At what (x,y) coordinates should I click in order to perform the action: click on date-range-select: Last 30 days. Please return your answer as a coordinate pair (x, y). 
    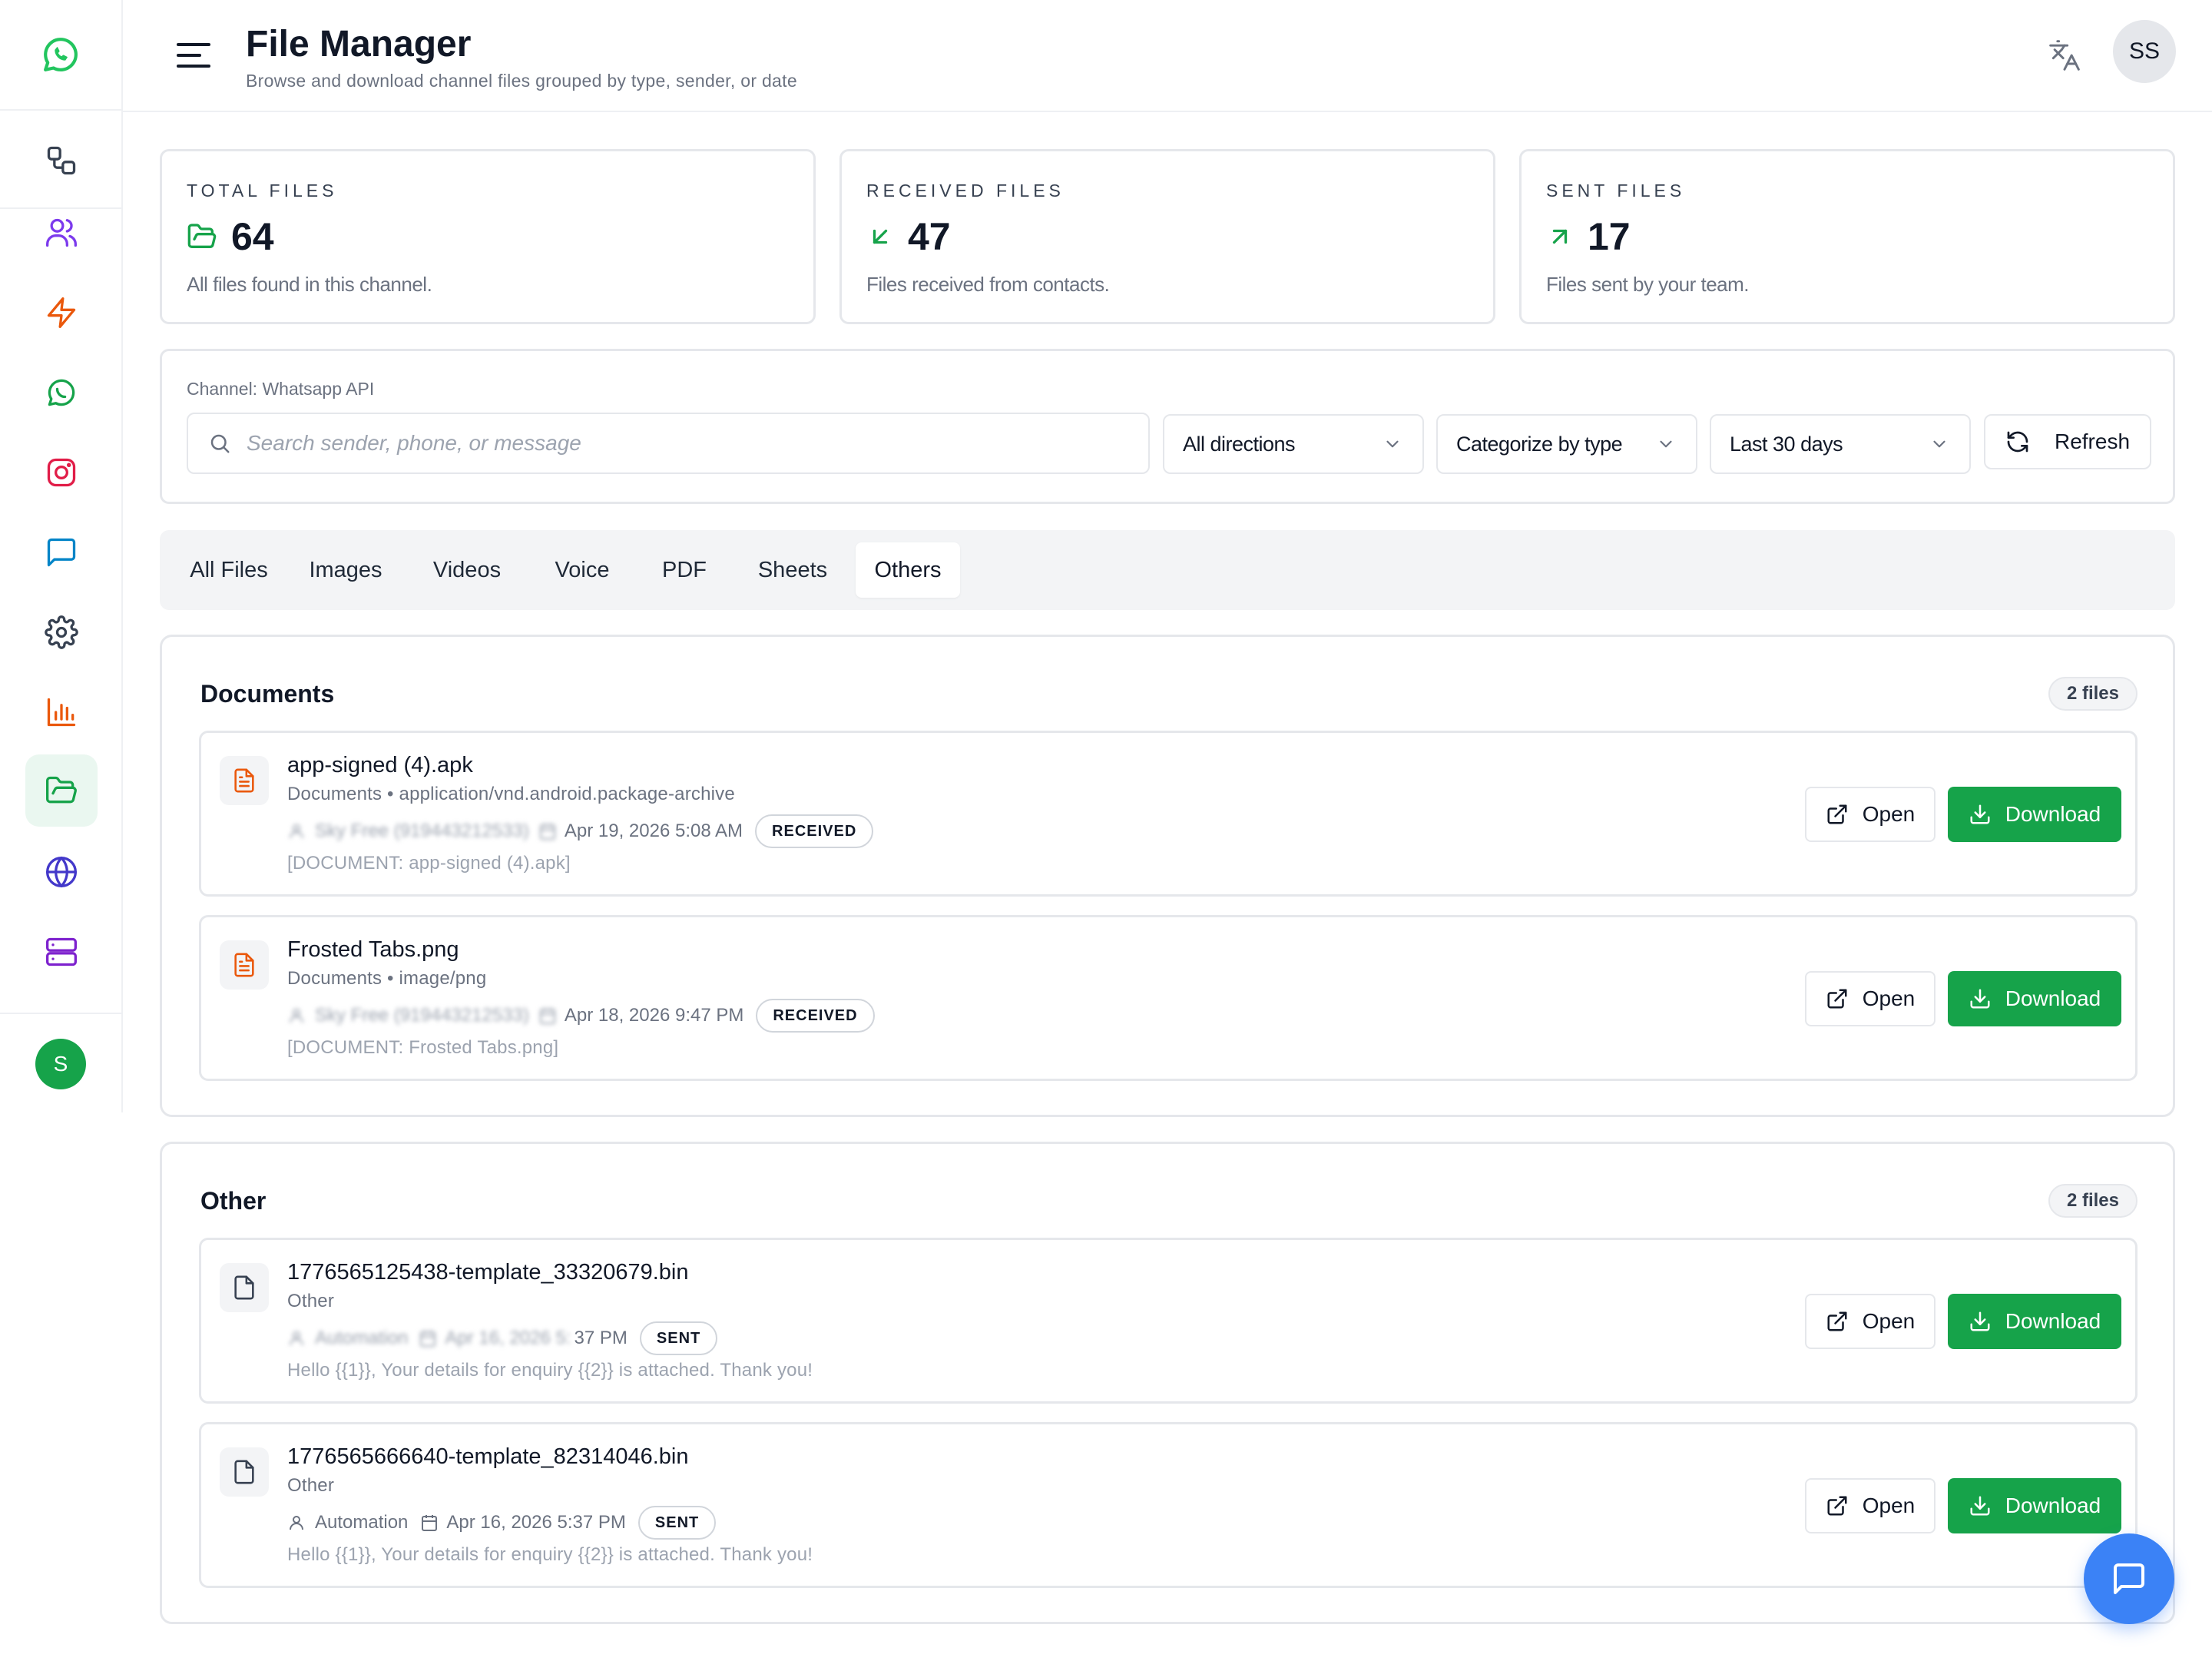
    Looking at the image, I should click on (1840, 444).